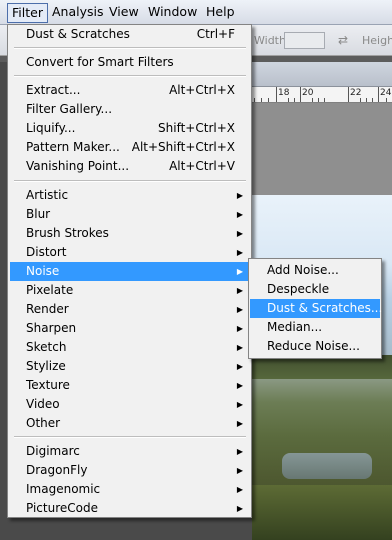 The image size is (392, 540). Describe the element at coordinates (129, 147) in the screenshot. I see `menu-item-pattern-maker: Pattern Maker... Alt+Shift+Ctrl+X` at that location.